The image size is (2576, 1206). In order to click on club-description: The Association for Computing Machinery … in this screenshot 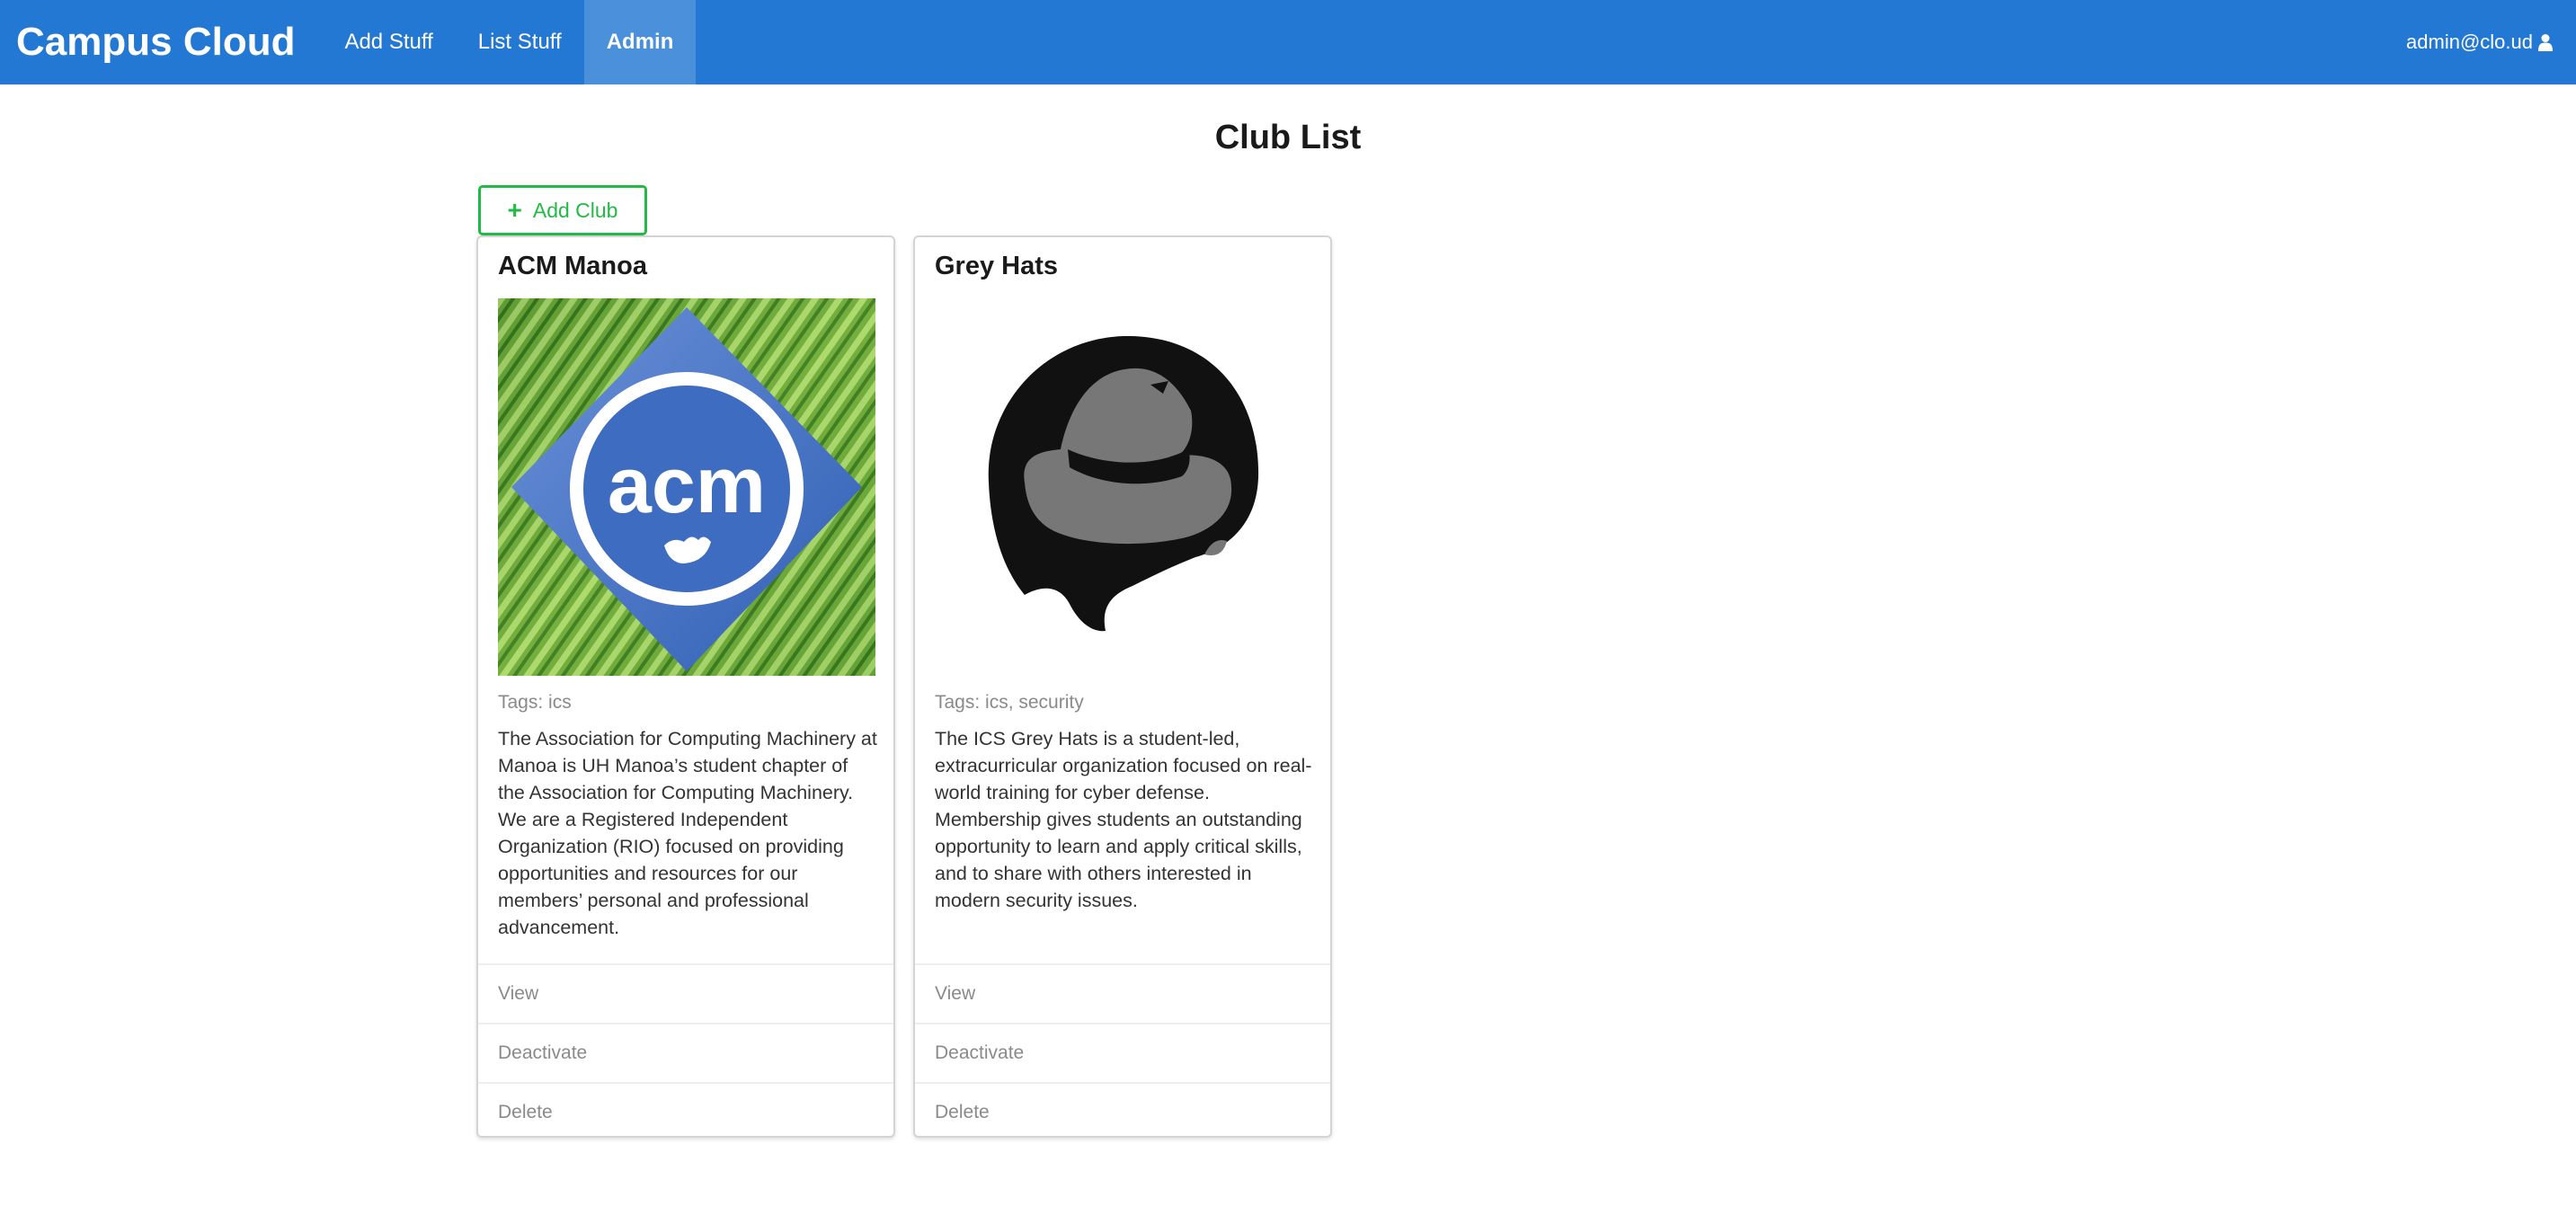, I will do `click(687, 833)`.